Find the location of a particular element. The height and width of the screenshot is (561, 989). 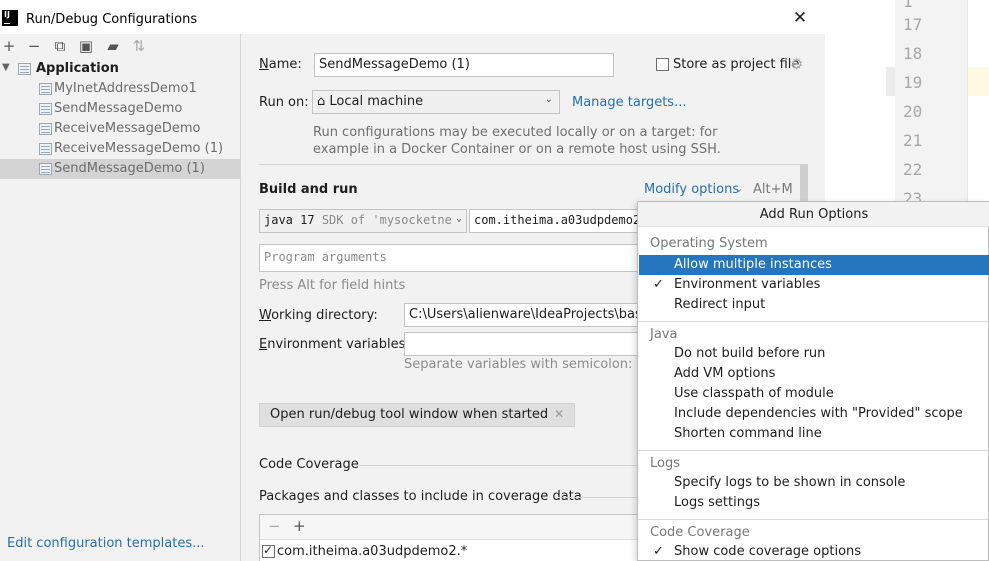

tree-group-label: Application is located at coordinates (77, 68).